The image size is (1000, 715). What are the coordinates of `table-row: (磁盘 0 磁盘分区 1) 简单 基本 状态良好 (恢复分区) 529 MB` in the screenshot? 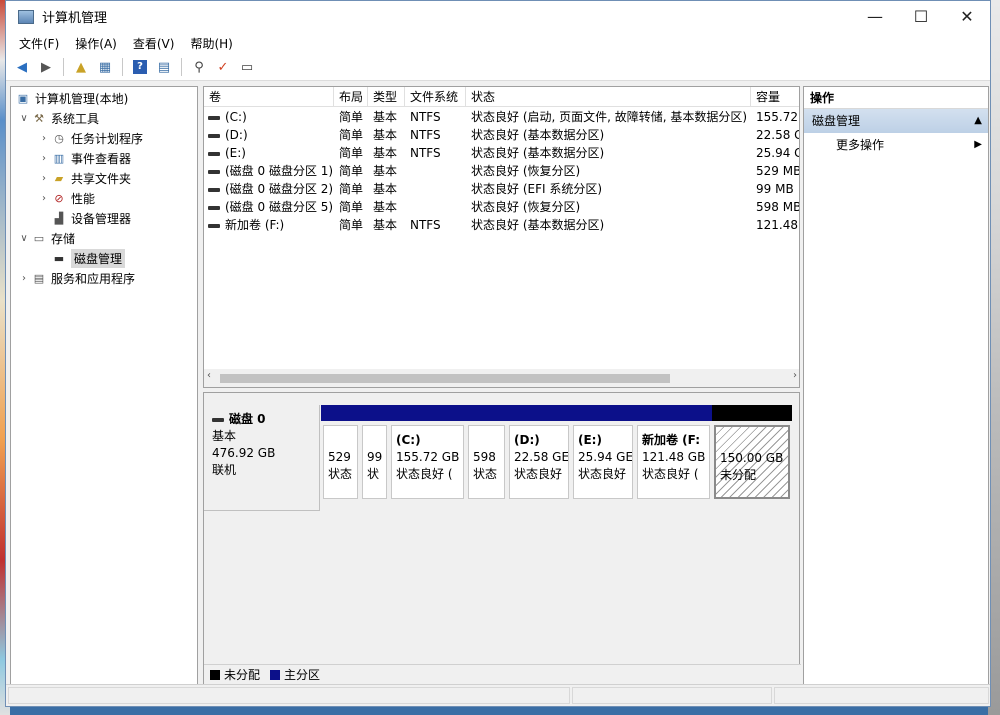 It's located at (501, 171).